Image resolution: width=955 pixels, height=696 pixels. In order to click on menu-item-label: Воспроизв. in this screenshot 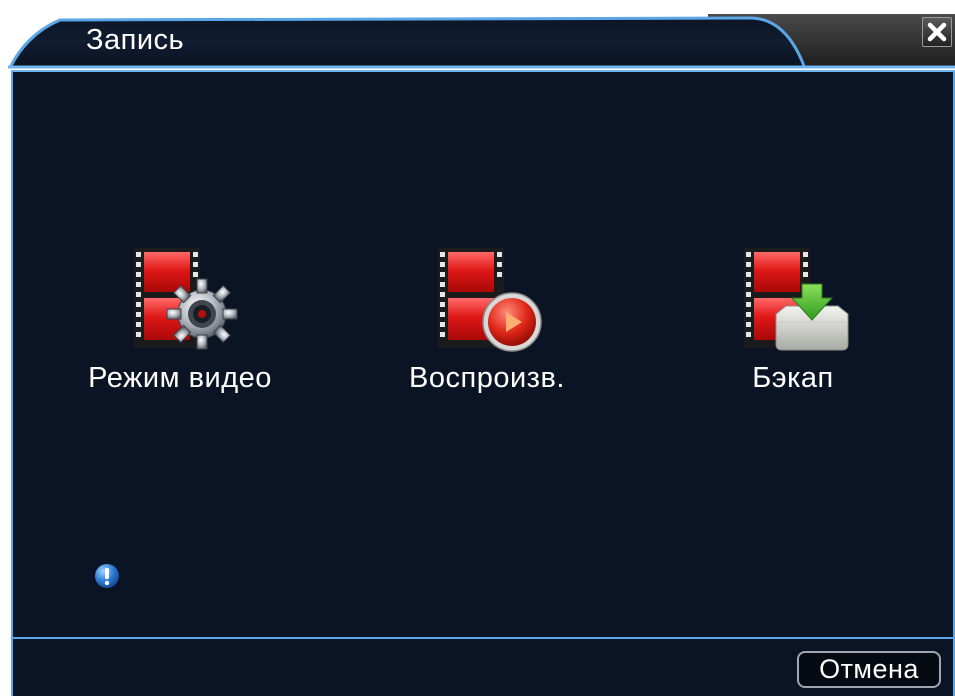, I will do `click(487, 378)`.